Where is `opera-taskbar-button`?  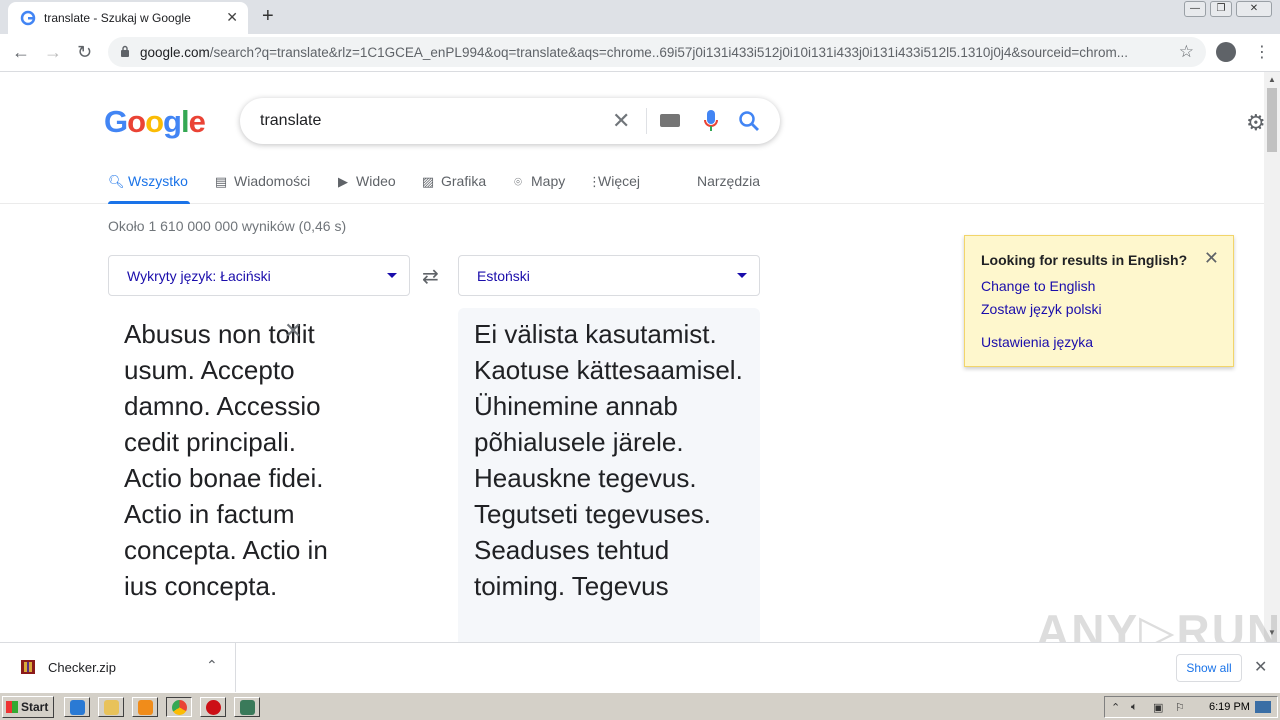
opera-taskbar-button is located at coordinates (213, 707).